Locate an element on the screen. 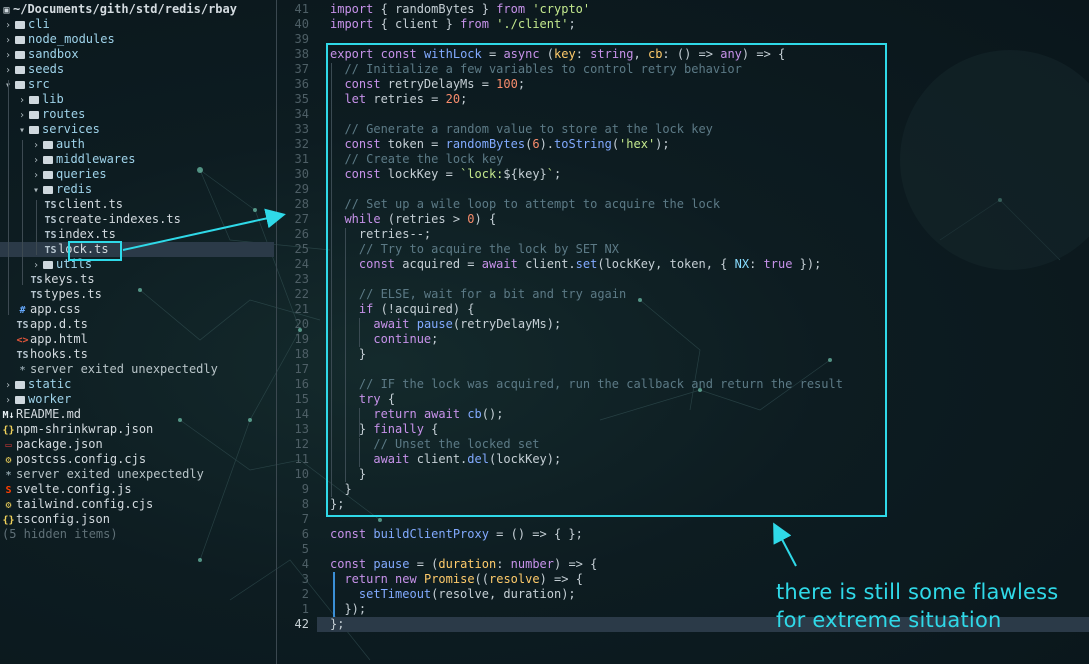 The image size is (1089, 664). tree-file: {}tsconfig.json is located at coordinates (137, 519).